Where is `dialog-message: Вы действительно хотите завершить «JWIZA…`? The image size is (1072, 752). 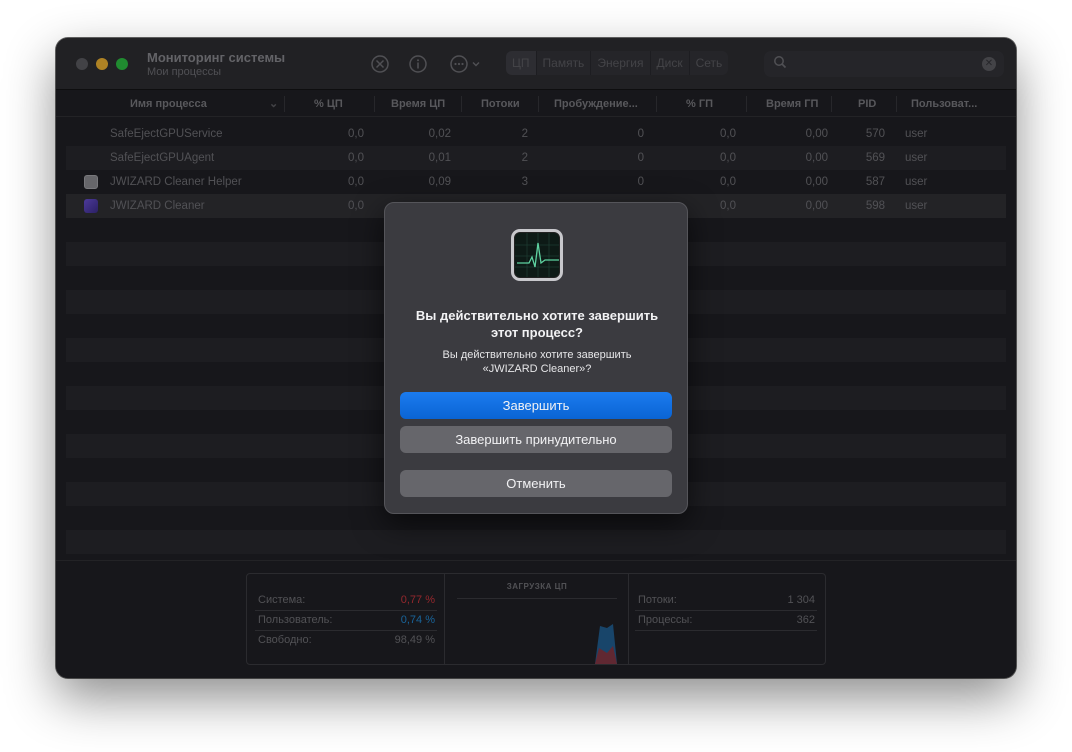
dialog-message: Вы действительно хотите завершить «JWIZA… is located at coordinates (537, 362).